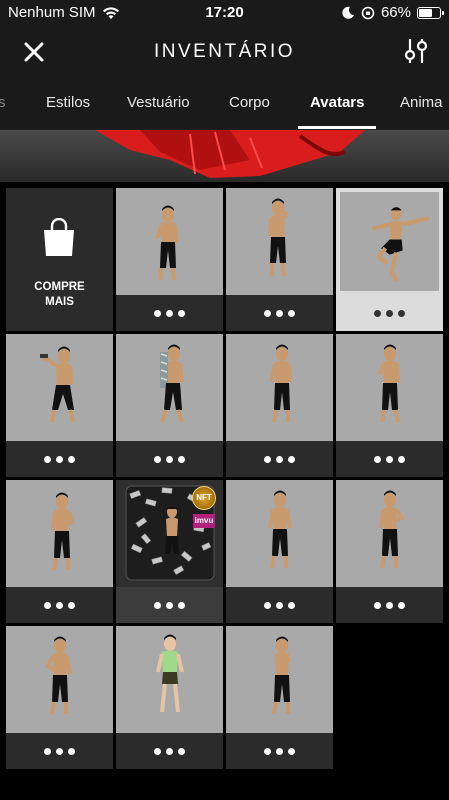  I want to click on battery-icon, so click(430, 12).